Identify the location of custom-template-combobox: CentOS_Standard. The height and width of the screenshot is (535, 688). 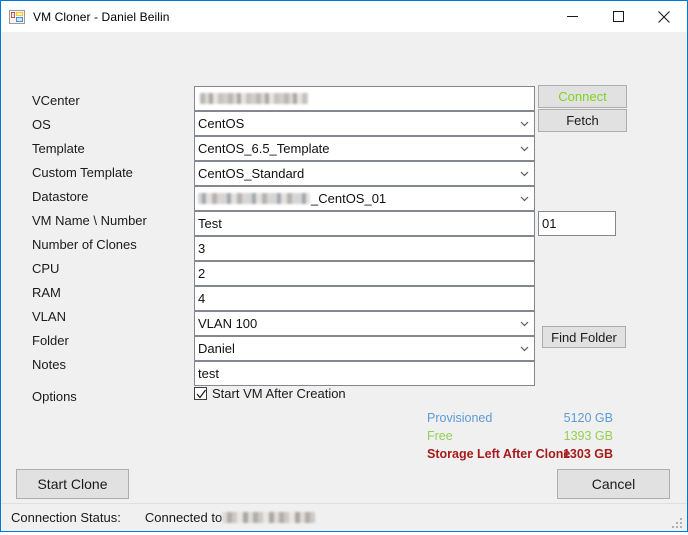
(364, 173).